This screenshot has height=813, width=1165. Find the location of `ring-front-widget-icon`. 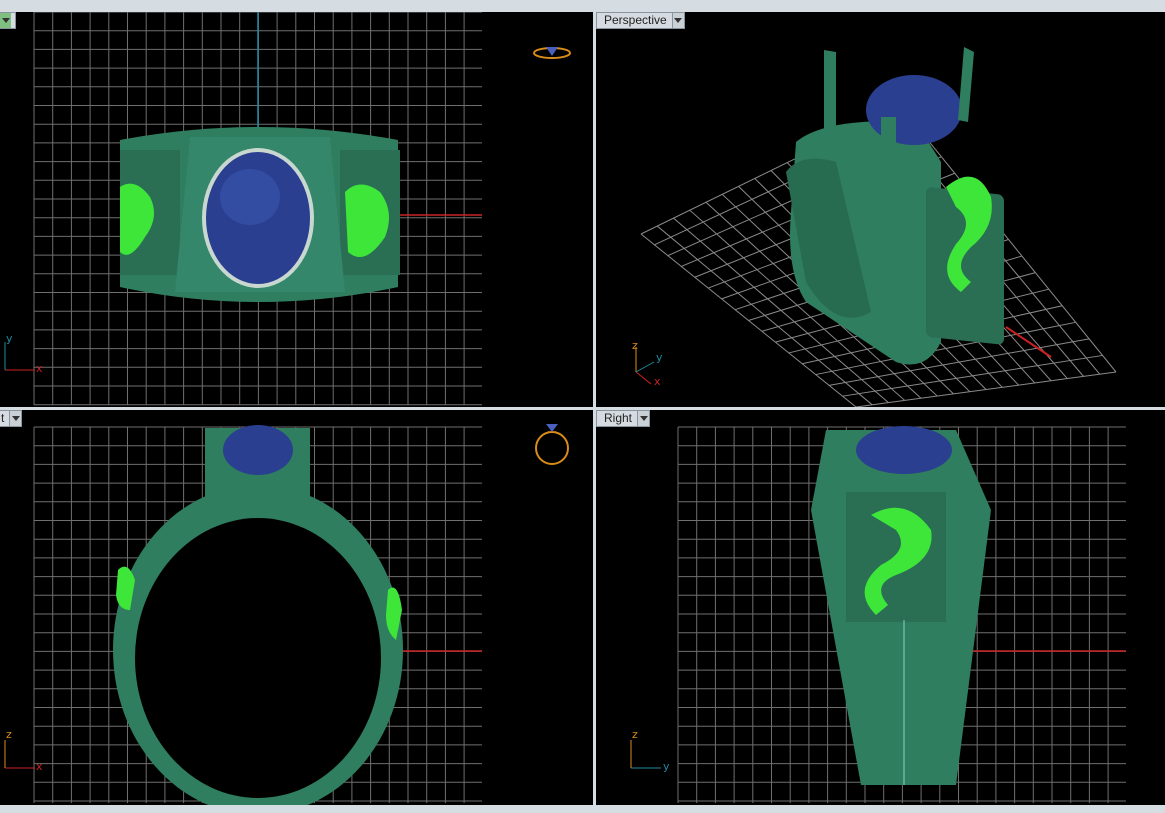

ring-front-widget-icon is located at coordinates (552, 448).